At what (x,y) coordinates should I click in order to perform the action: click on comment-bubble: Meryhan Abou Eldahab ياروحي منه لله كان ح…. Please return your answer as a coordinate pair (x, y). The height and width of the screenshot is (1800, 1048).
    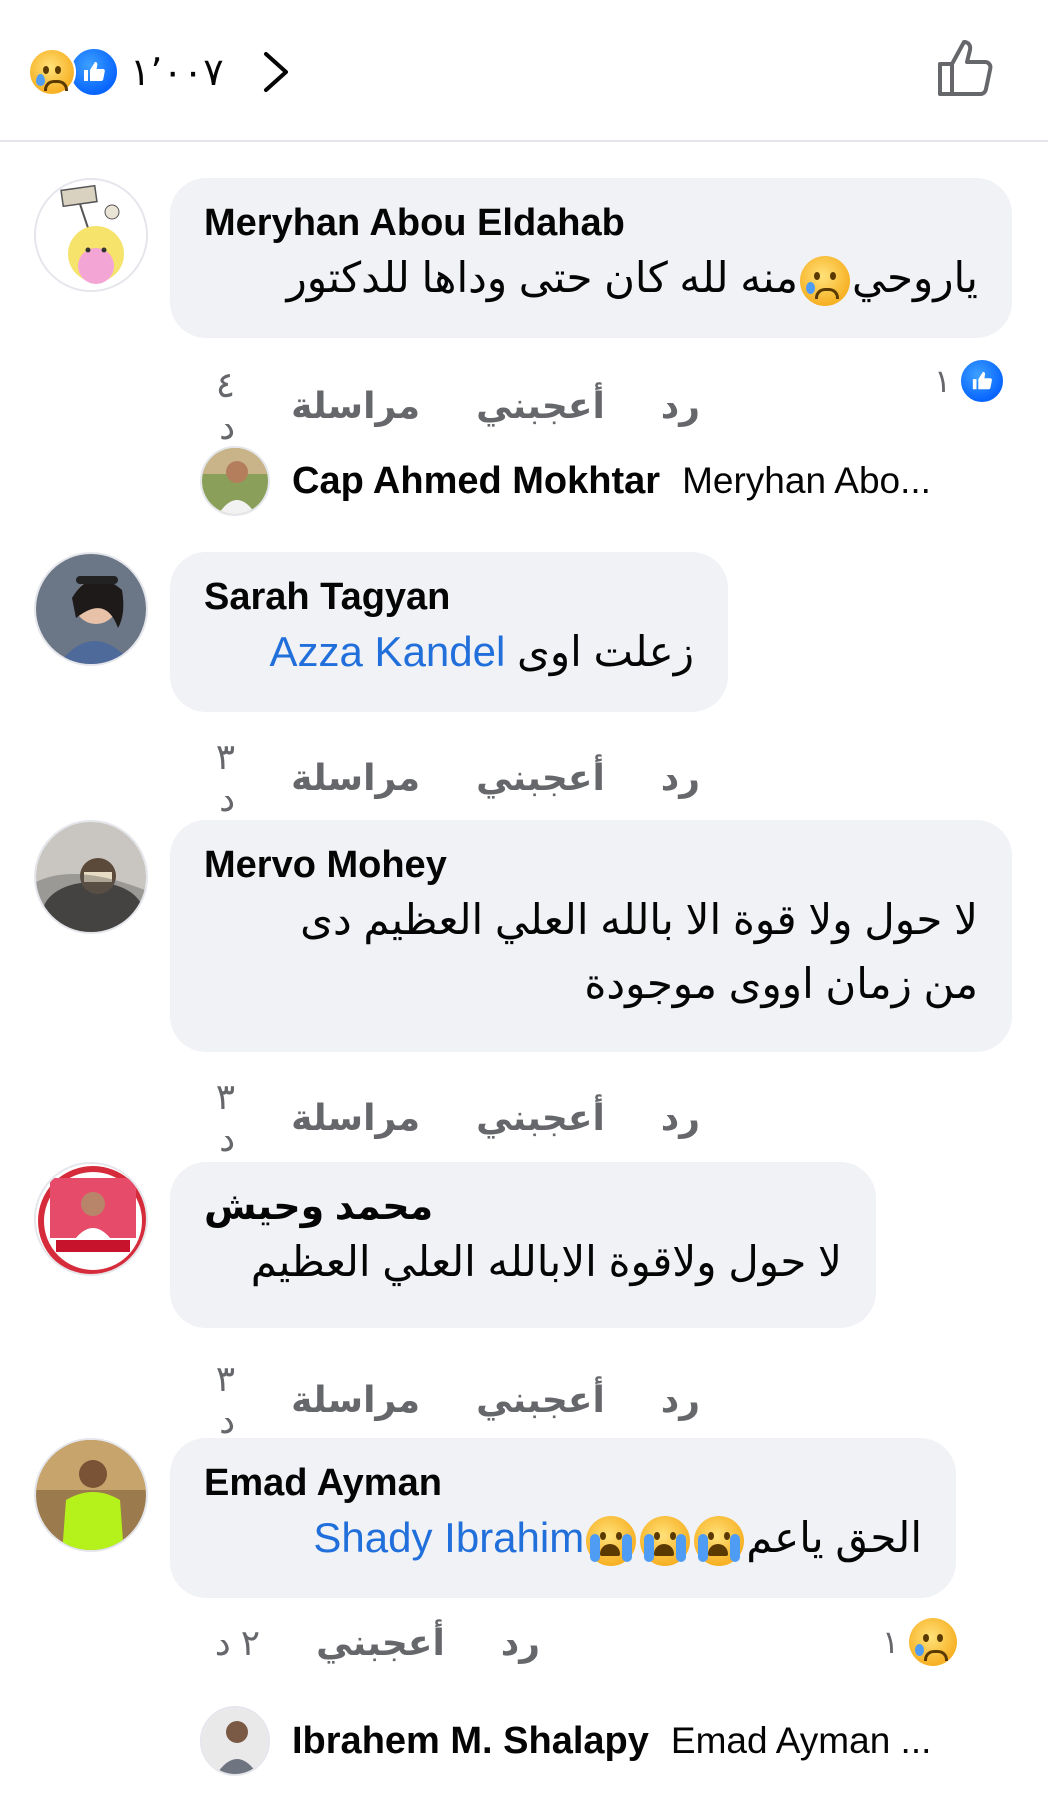
    Looking at the image, I should click on (591, 258).